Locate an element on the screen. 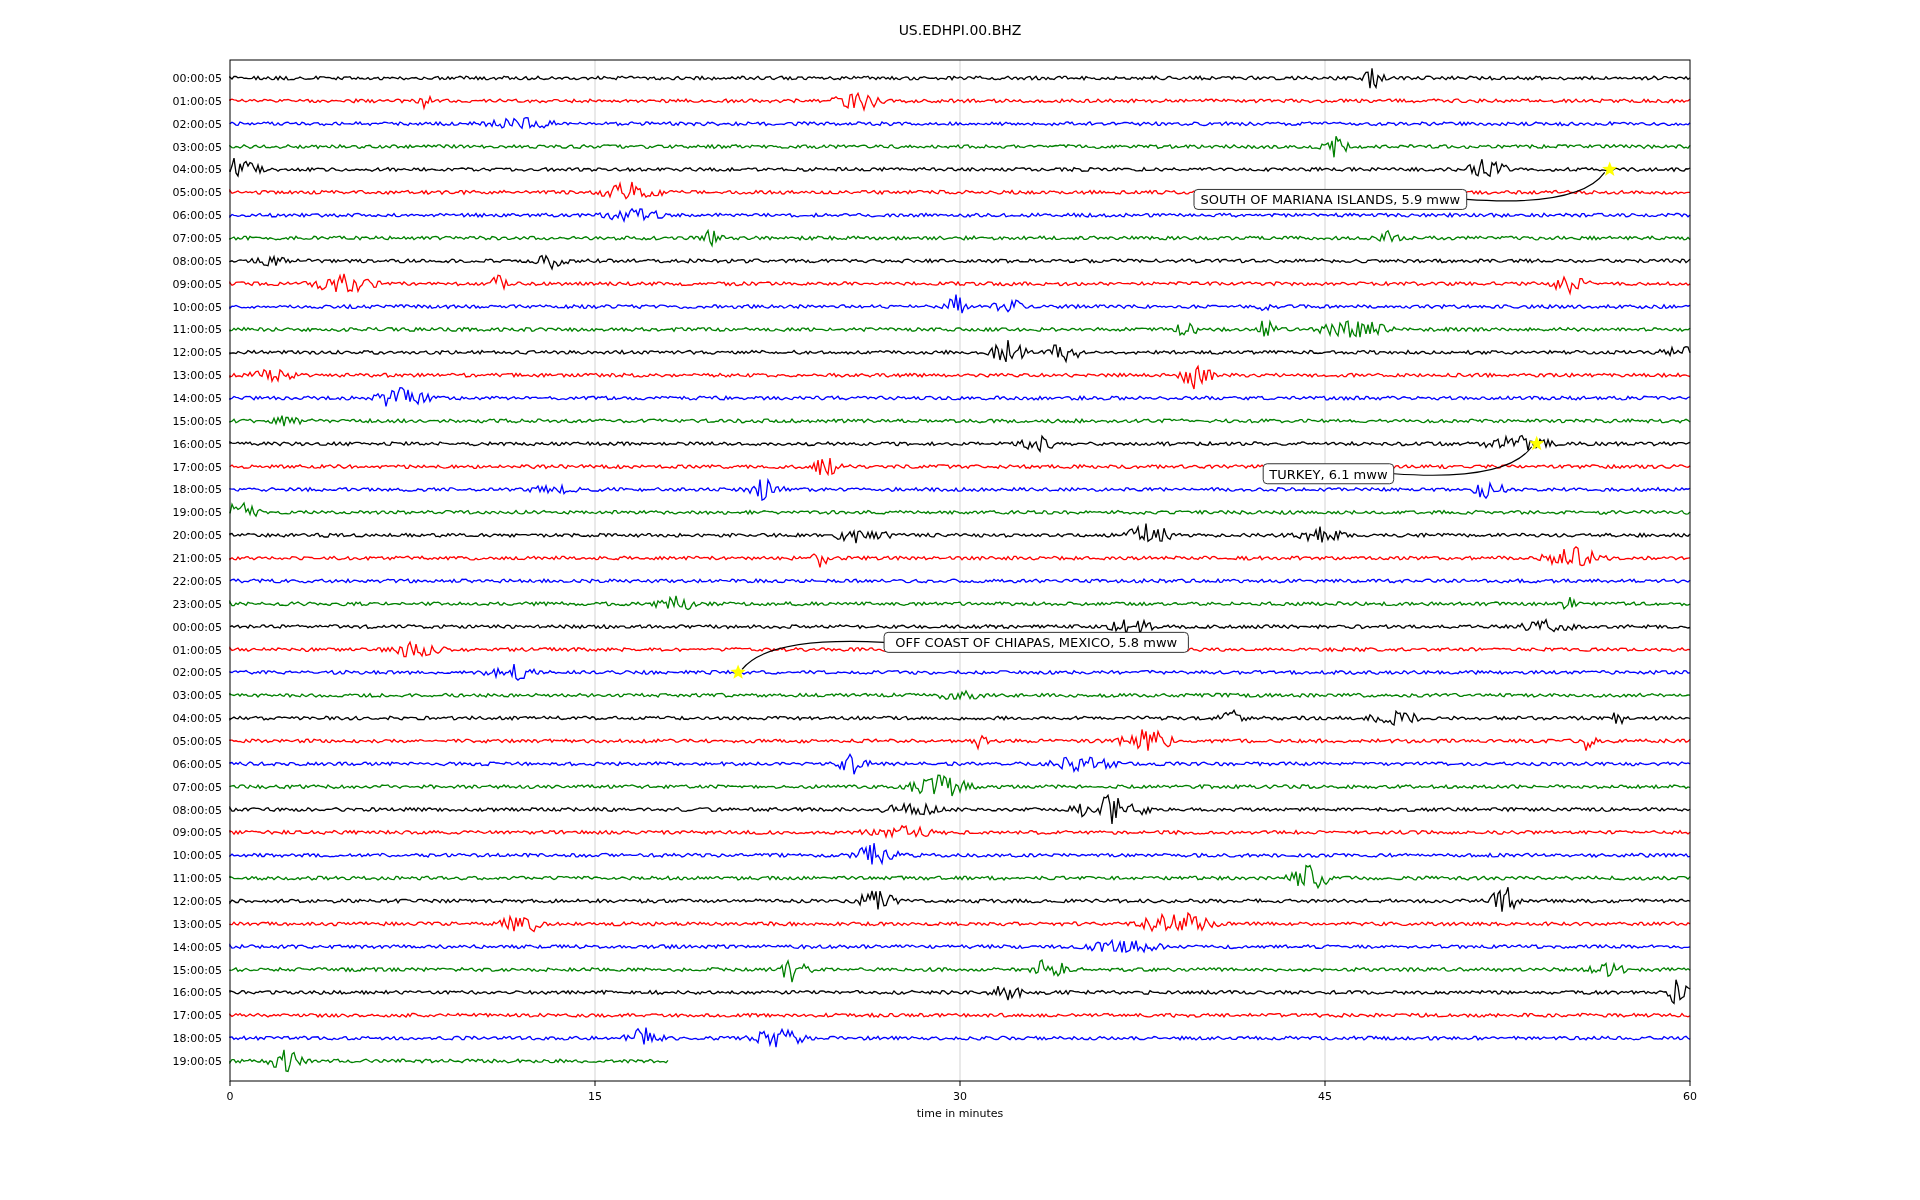 The height and width of the screenshot is (1200, 1920). event-label: OFF COAST OF CHIAPAS, MEXICO, 5.8 mww is located at coordinates (1036, 643).